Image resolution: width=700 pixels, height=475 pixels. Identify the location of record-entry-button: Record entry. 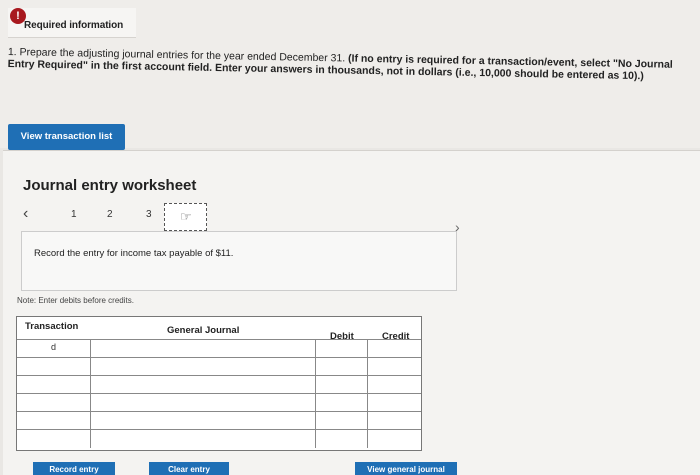
(74, 468).